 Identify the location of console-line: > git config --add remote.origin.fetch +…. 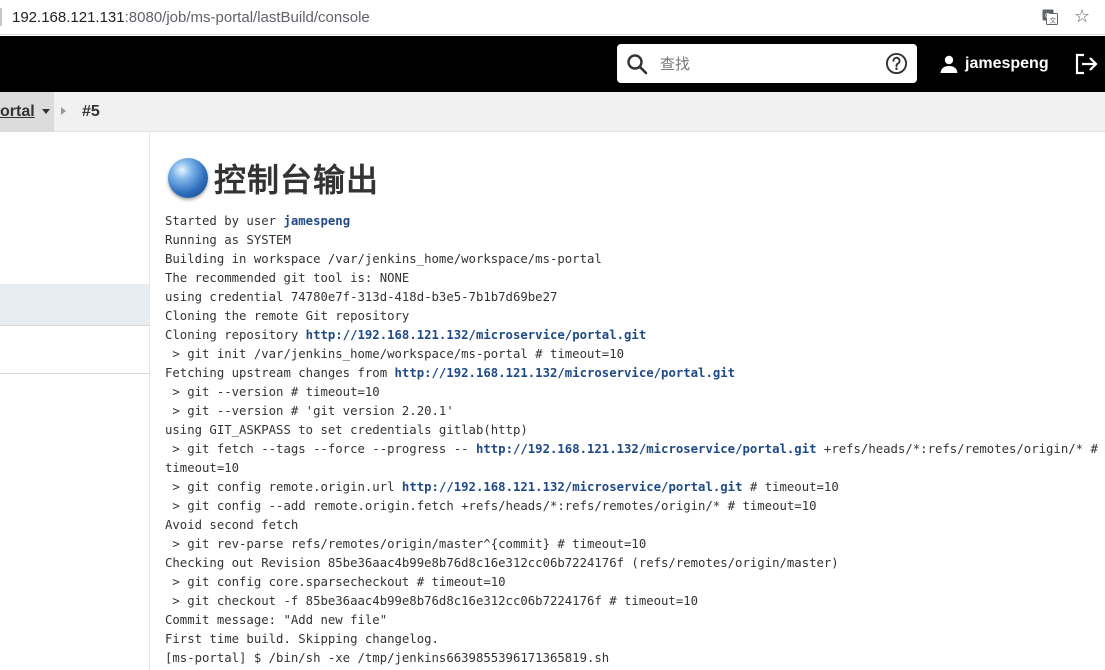
(632, 506).